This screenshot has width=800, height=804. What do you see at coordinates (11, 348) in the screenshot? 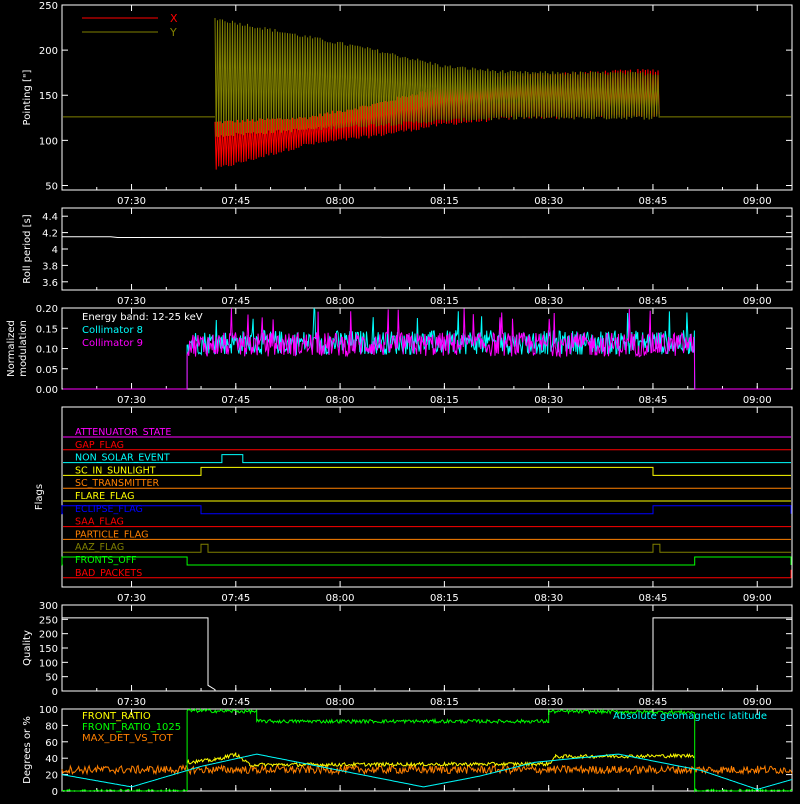
I see `y-axis-label: Normalized` at bounding box center [11, 348].